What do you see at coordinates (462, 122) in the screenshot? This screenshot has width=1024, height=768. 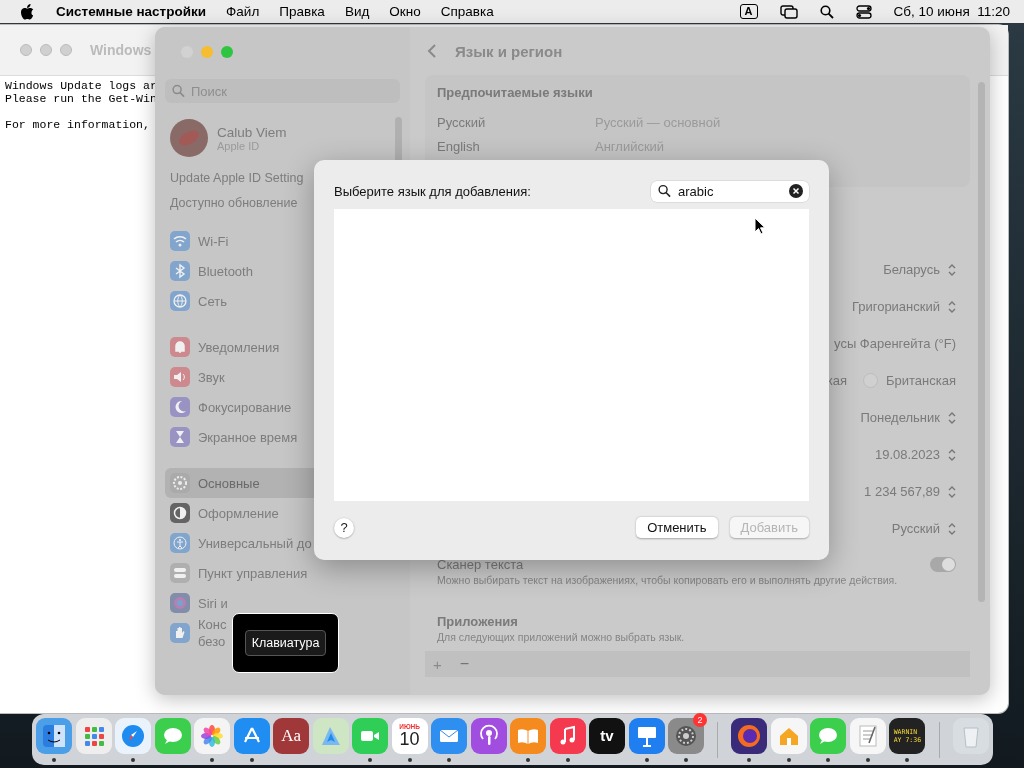 I see `language-name: Русский` at bounding box center [462, 122].